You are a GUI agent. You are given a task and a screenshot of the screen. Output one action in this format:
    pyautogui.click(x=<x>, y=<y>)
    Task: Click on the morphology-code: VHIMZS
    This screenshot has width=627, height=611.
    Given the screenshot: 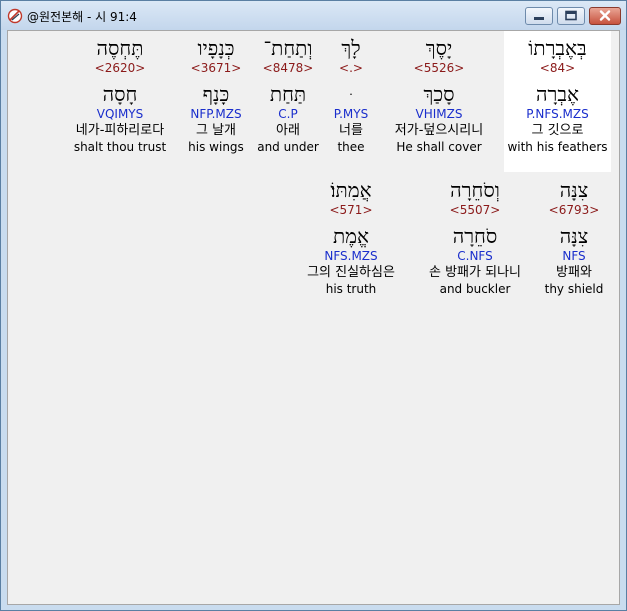 What is the action you would take?
    pyautogui.click(x=439, y=114)
    